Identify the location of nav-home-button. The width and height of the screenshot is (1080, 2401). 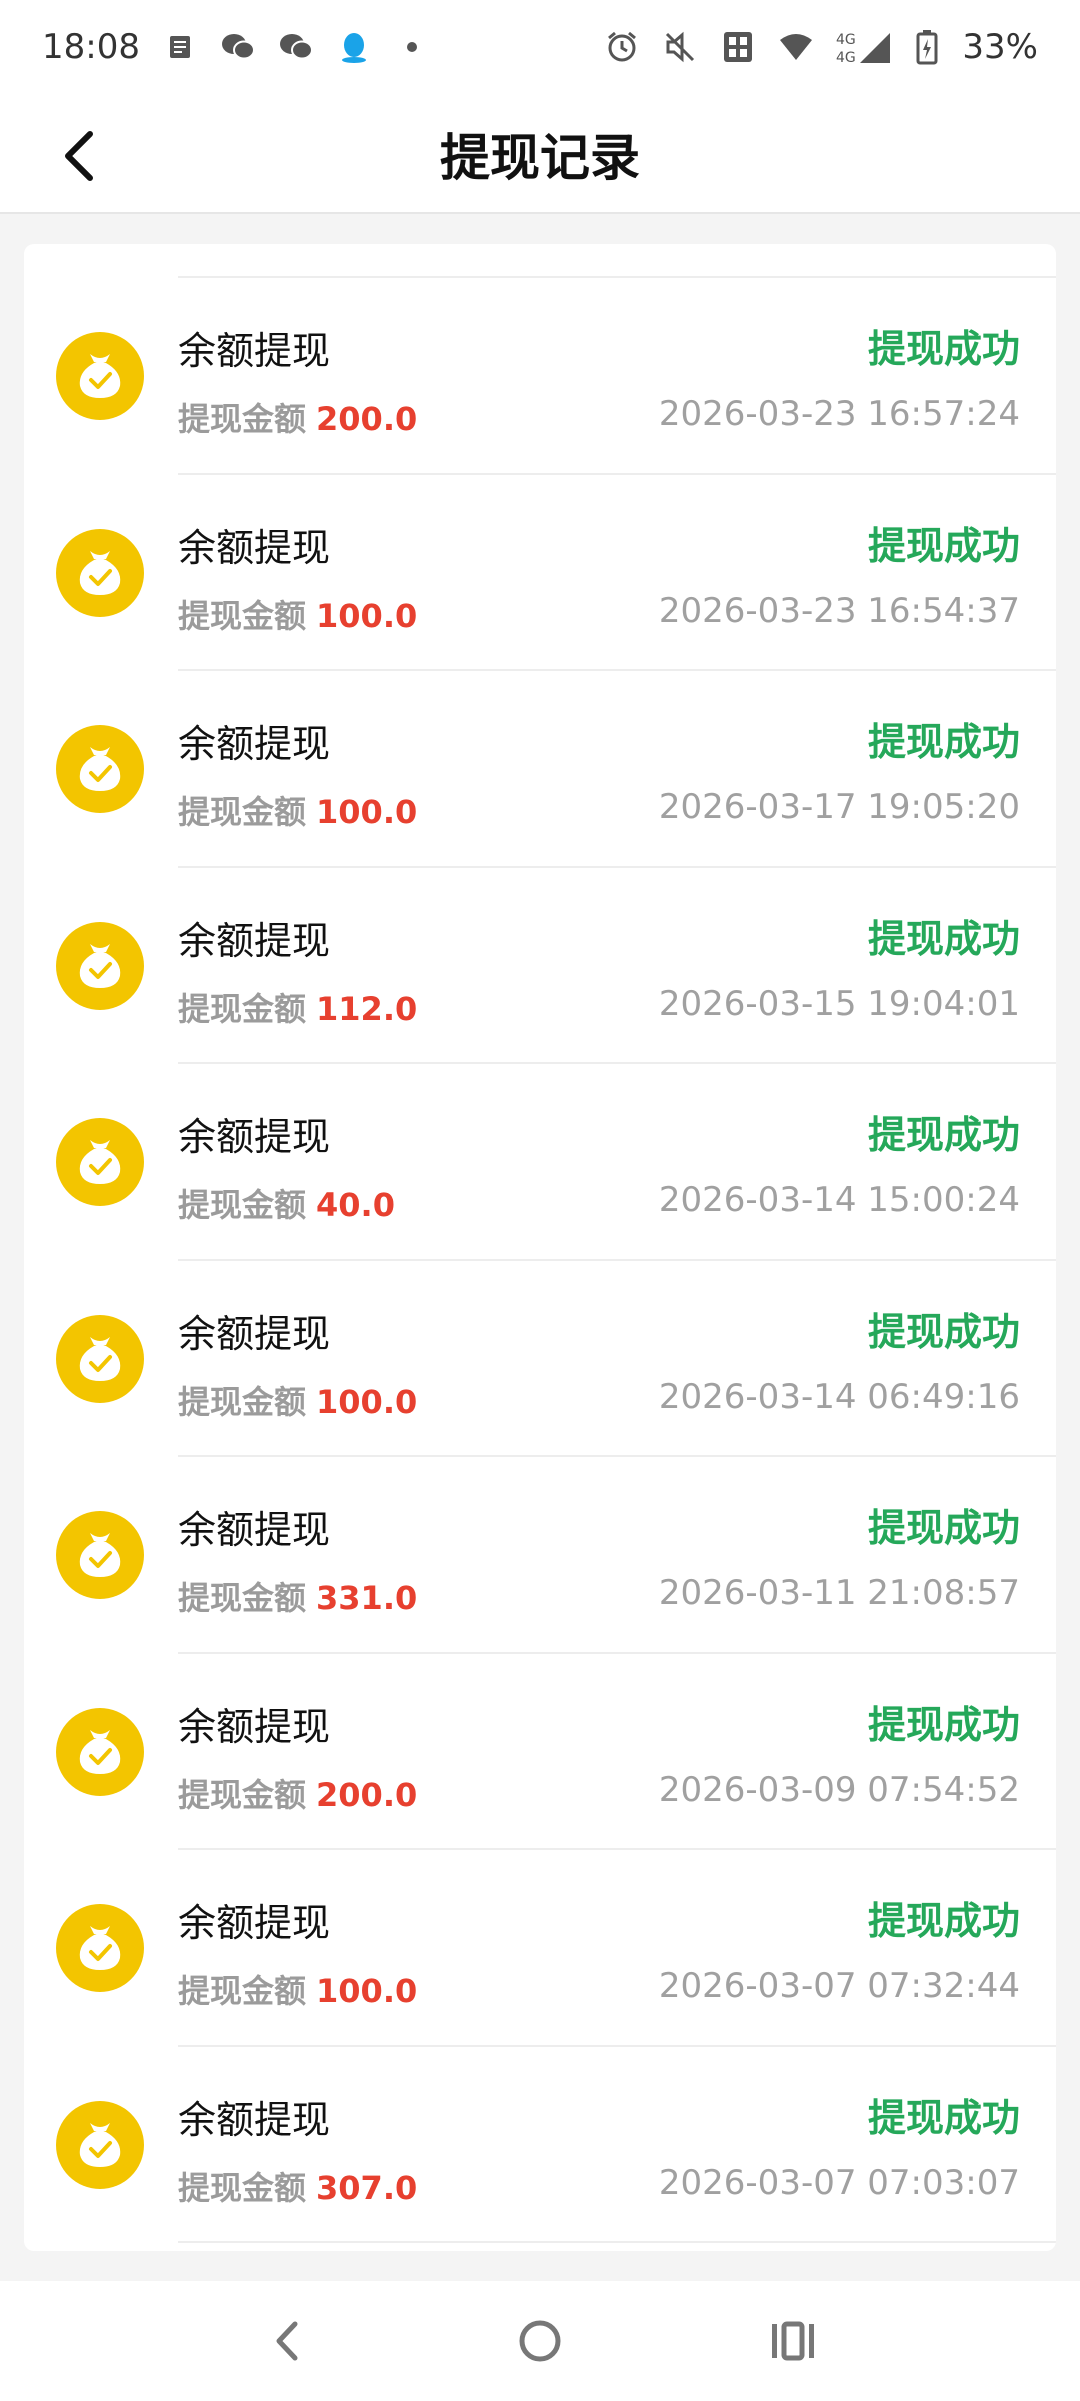
(540, 2341).